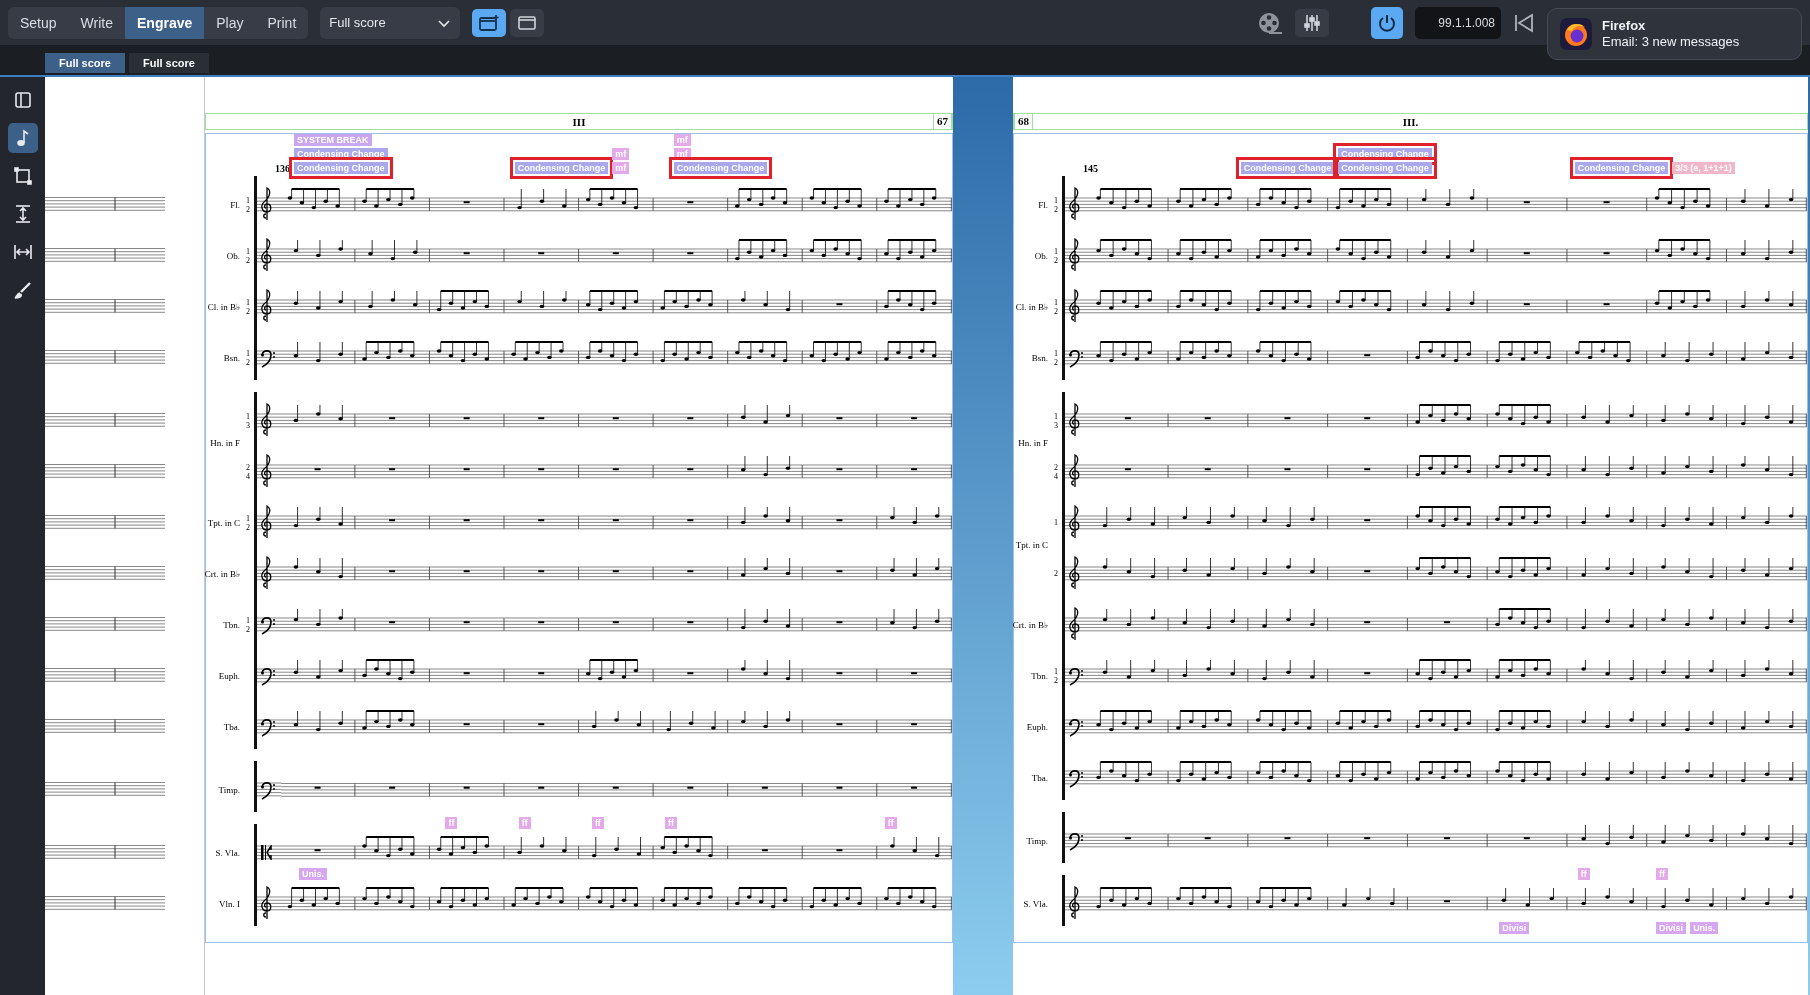 This screenshot has width=1810, height=995. I want to click on player-number: 3, so click(1056, 425).